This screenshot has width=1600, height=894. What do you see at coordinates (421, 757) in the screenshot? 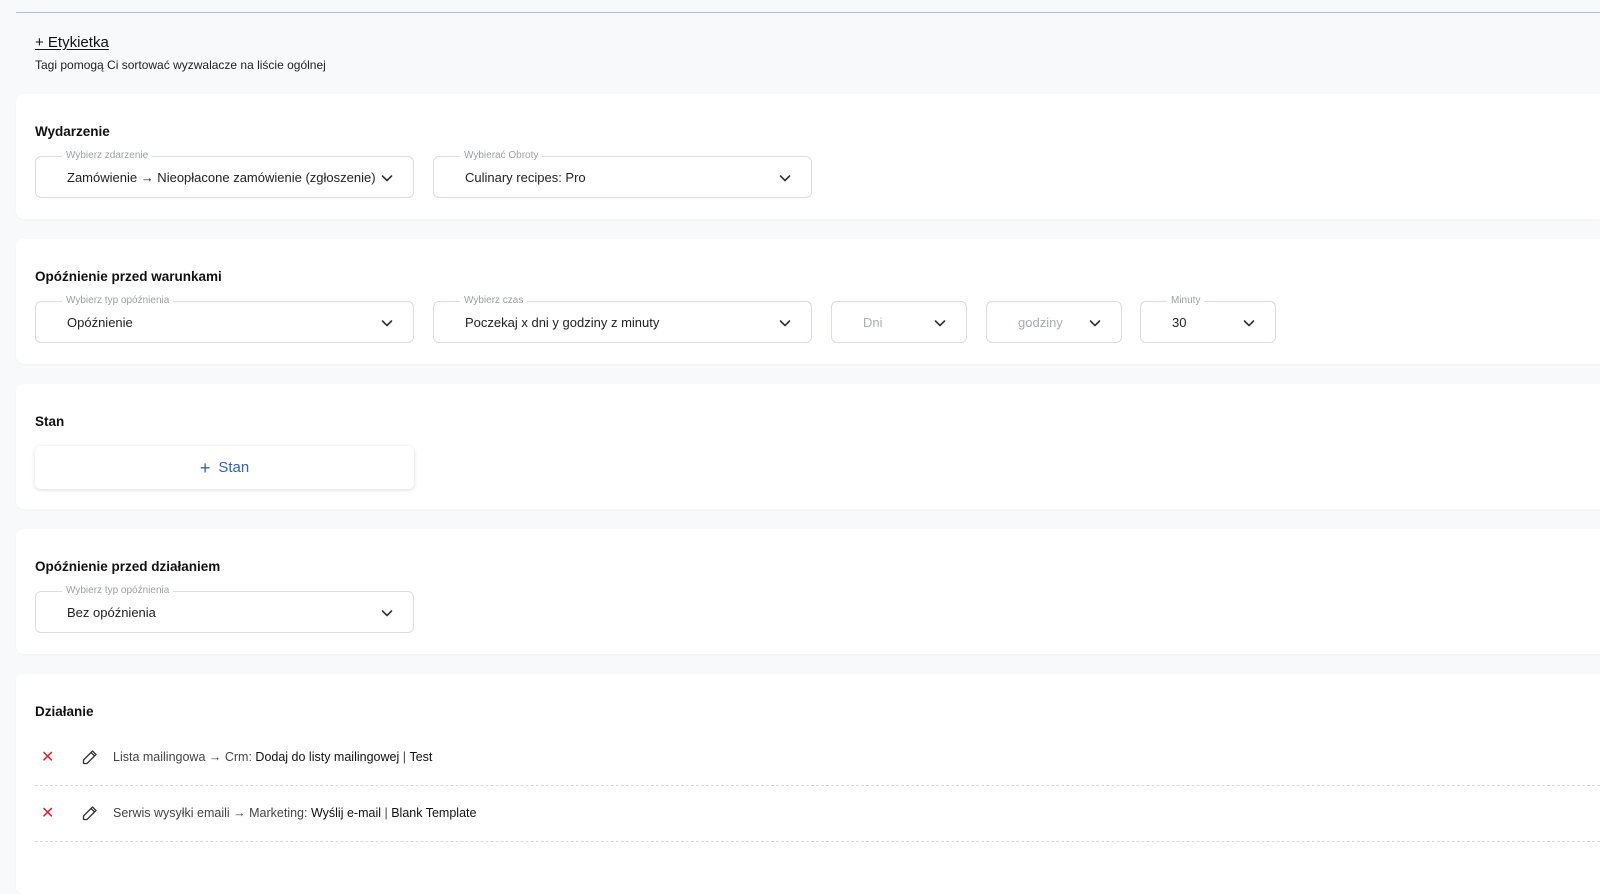
I see `action-target: Test` at bounding box center [421, 757].